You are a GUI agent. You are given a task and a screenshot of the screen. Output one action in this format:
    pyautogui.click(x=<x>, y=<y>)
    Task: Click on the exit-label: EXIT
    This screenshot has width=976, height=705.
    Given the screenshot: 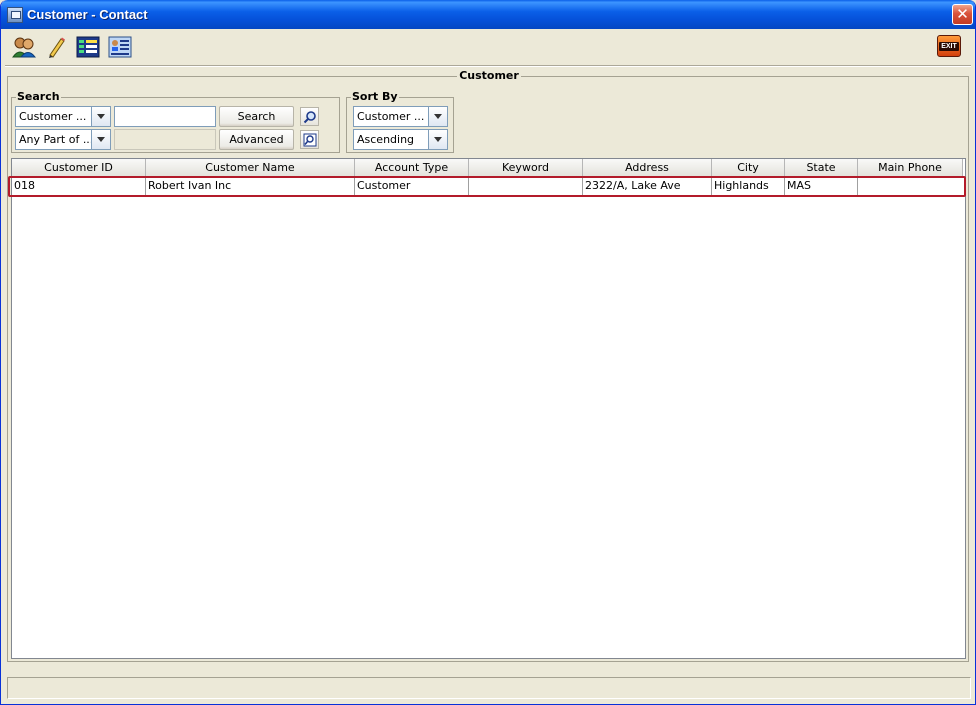 What is the action you would take?
    pyautogui.click(x=949, y=46)
    